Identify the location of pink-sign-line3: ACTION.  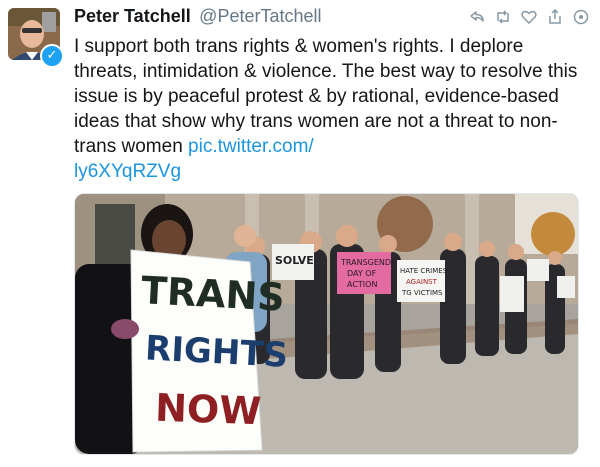
(362, 284).